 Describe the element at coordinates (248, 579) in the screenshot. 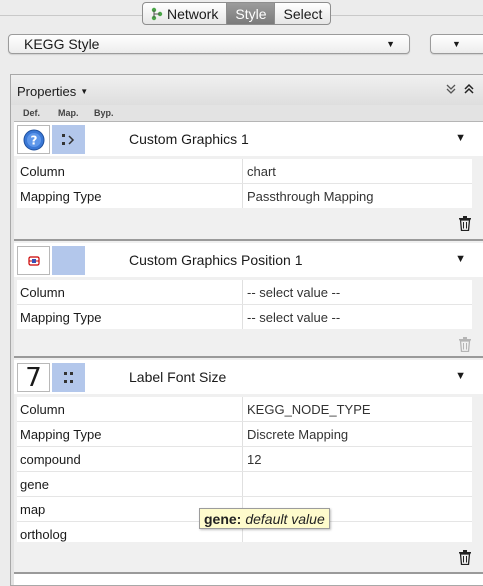

I see `next-section-stub` at that location.